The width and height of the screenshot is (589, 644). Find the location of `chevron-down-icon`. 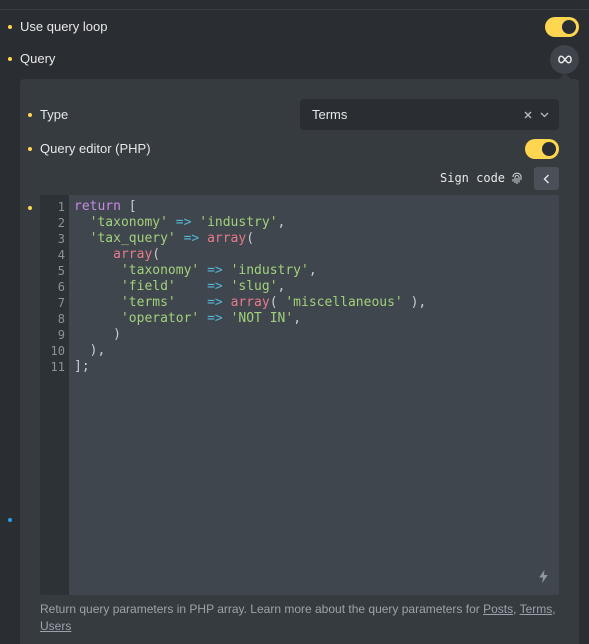

chevron-down-icon is located at coordinates (544, 114).